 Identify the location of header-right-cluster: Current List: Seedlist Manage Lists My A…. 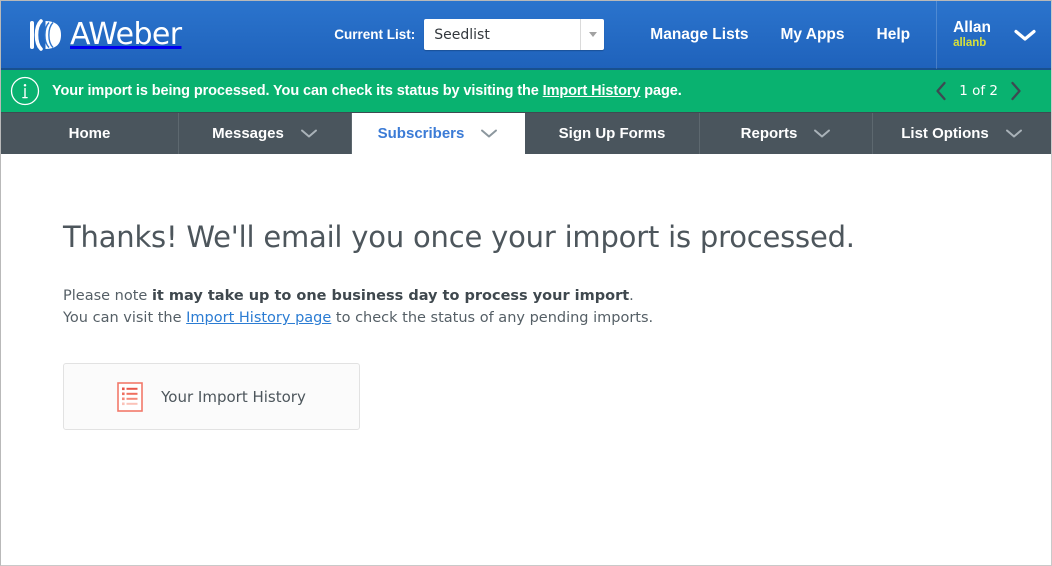
(692, 35).